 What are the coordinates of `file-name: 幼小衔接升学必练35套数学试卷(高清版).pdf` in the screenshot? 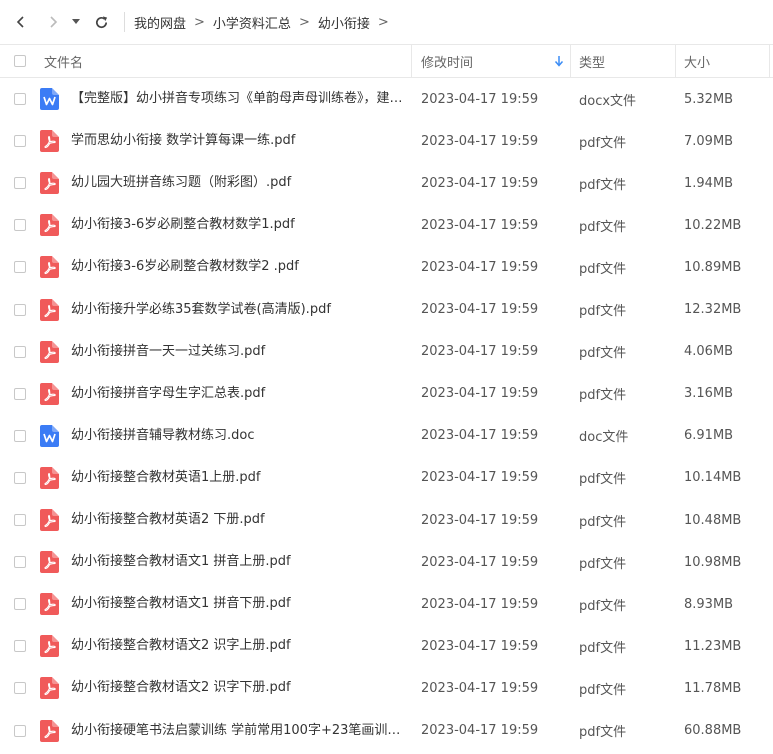 It's located at (237, 310).